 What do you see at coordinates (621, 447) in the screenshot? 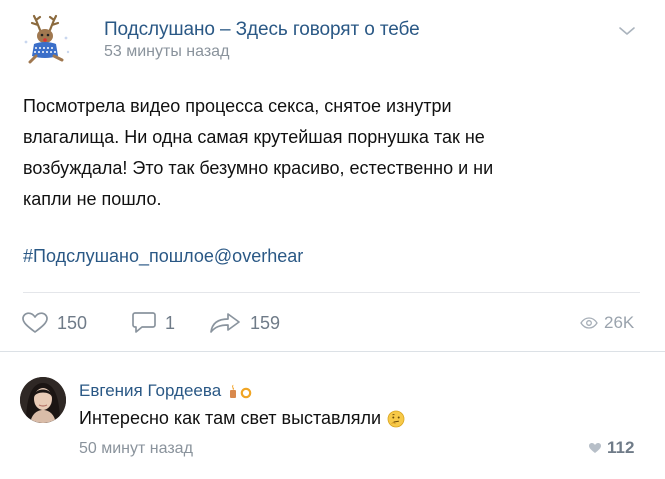
I see `comment-like-count: 112` at bounding box center [621, 447].